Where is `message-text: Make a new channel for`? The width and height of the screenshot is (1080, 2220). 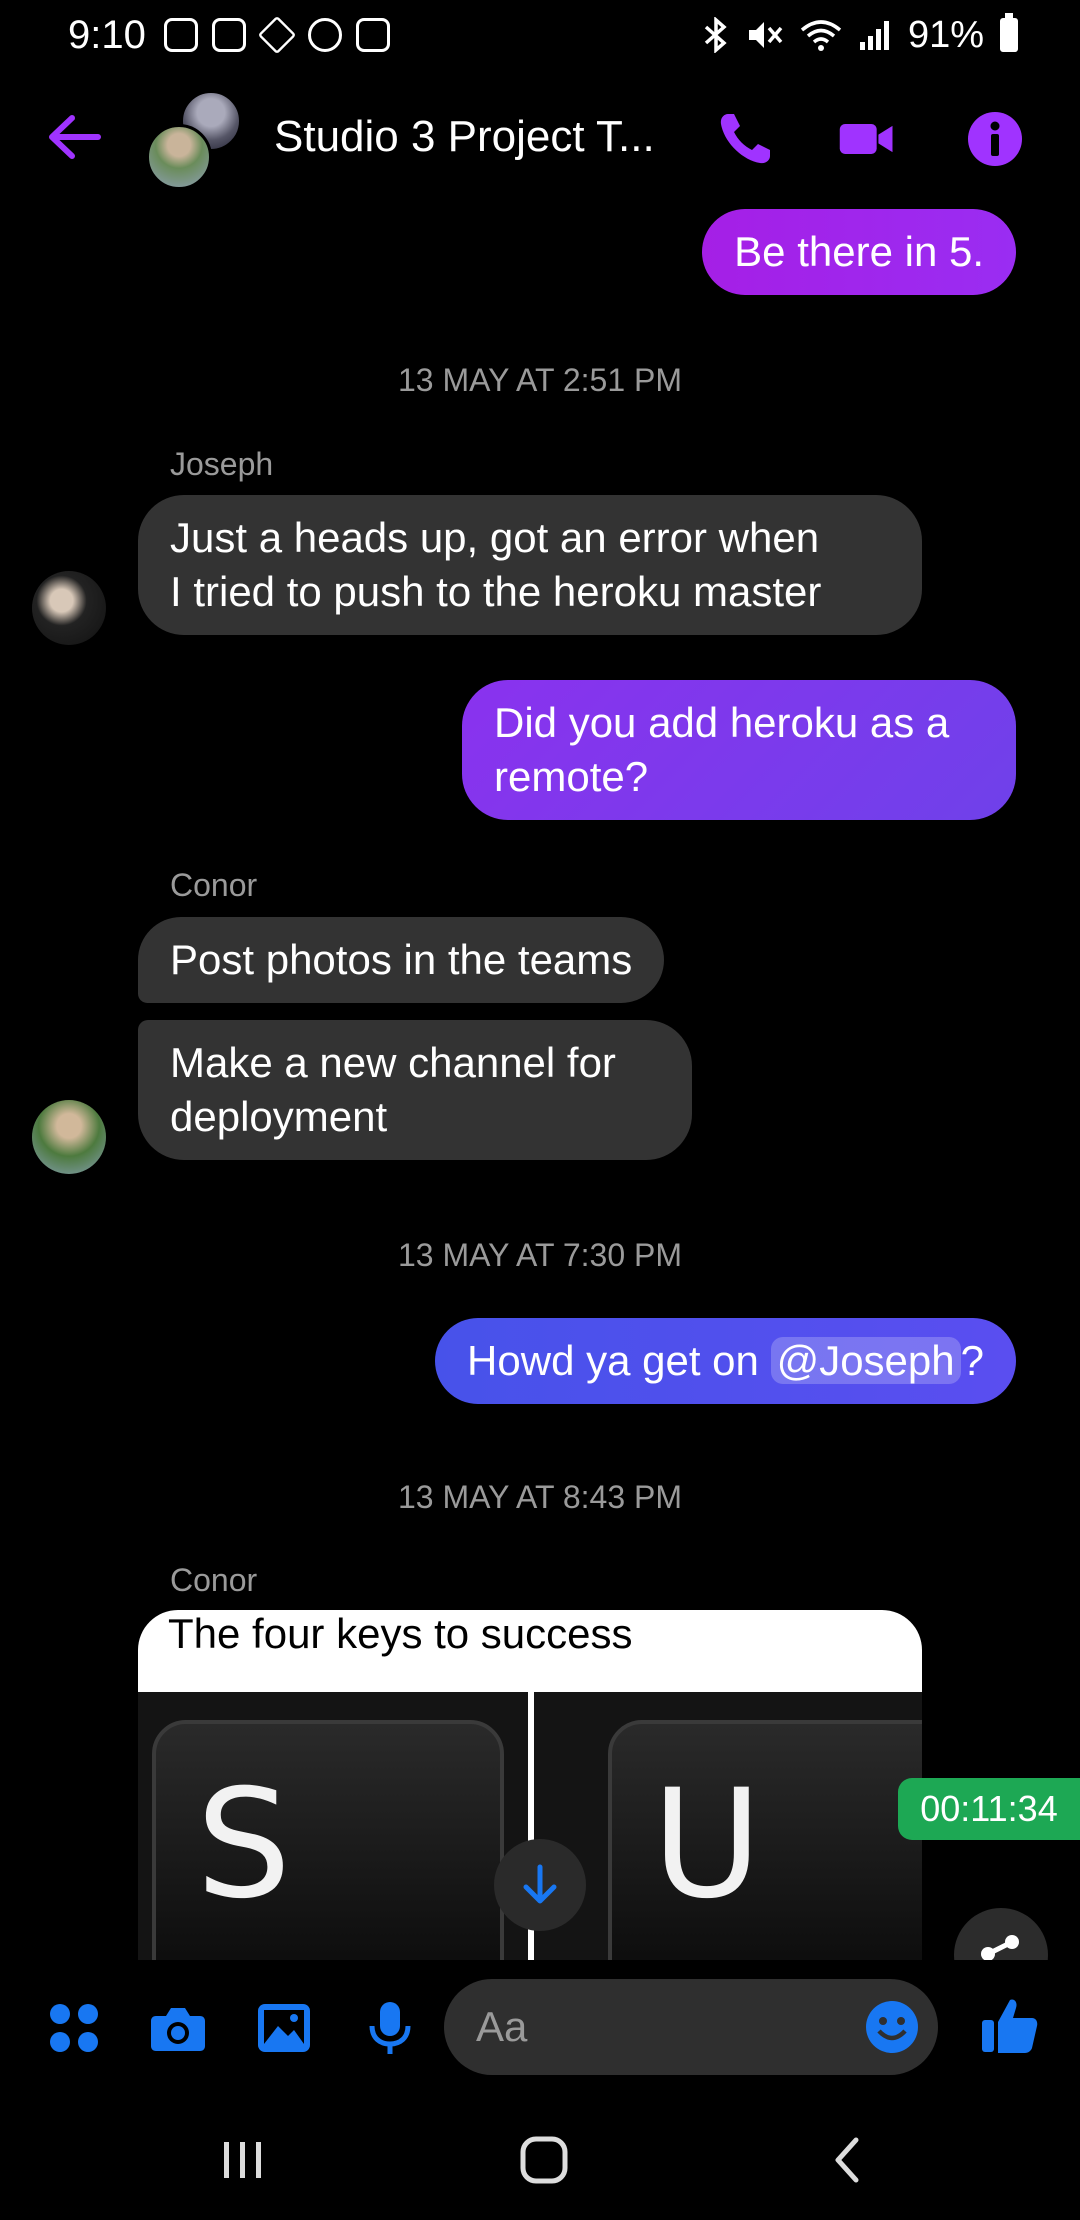
message-text: Make a new channel for is located at coordinates (393, 1062).